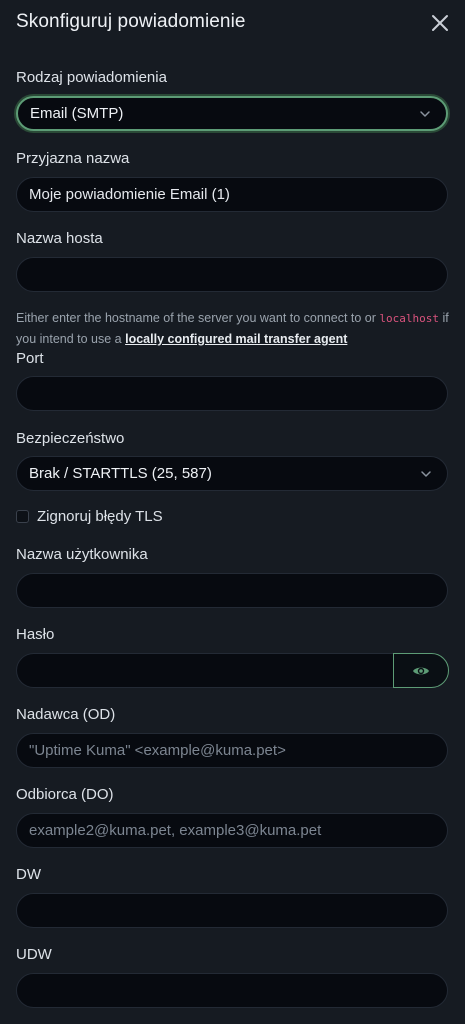 This screenshot has width=465, height=1024. I want to click on from-label: Nadawca (OD), so click(66, 714).